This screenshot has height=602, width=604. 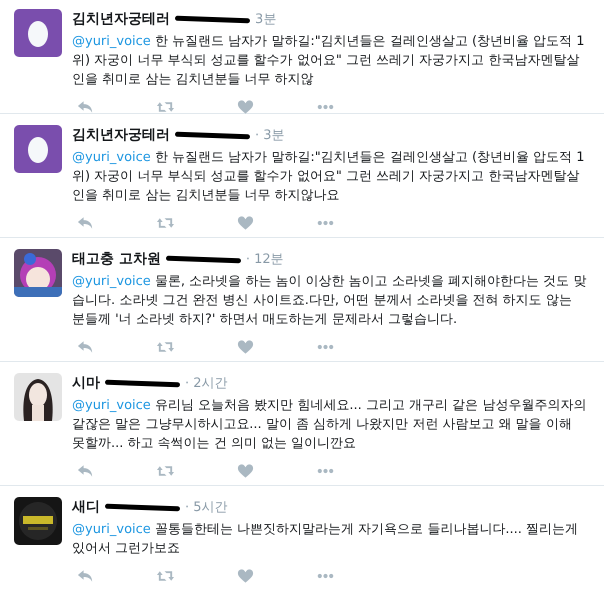 I want to click on timestamp: · 3분, so click(x=270, y=135).